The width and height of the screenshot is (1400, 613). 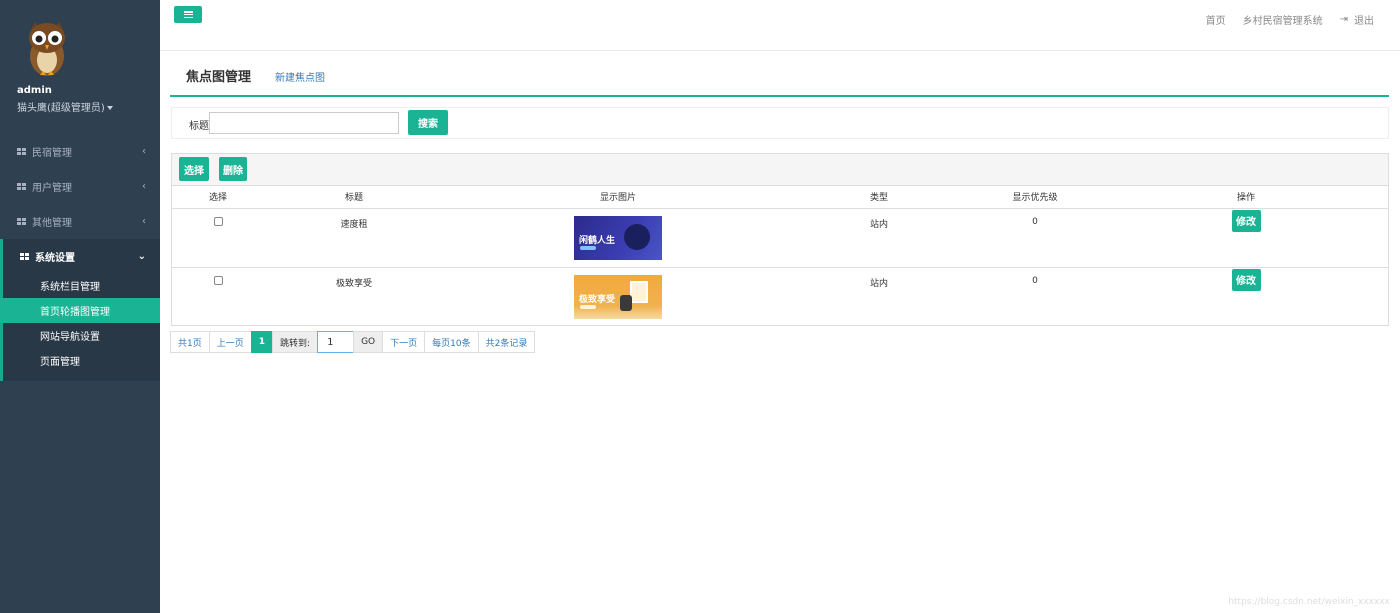 I want to click on column-header: 显示优先级, so click(x=1035, y=197).